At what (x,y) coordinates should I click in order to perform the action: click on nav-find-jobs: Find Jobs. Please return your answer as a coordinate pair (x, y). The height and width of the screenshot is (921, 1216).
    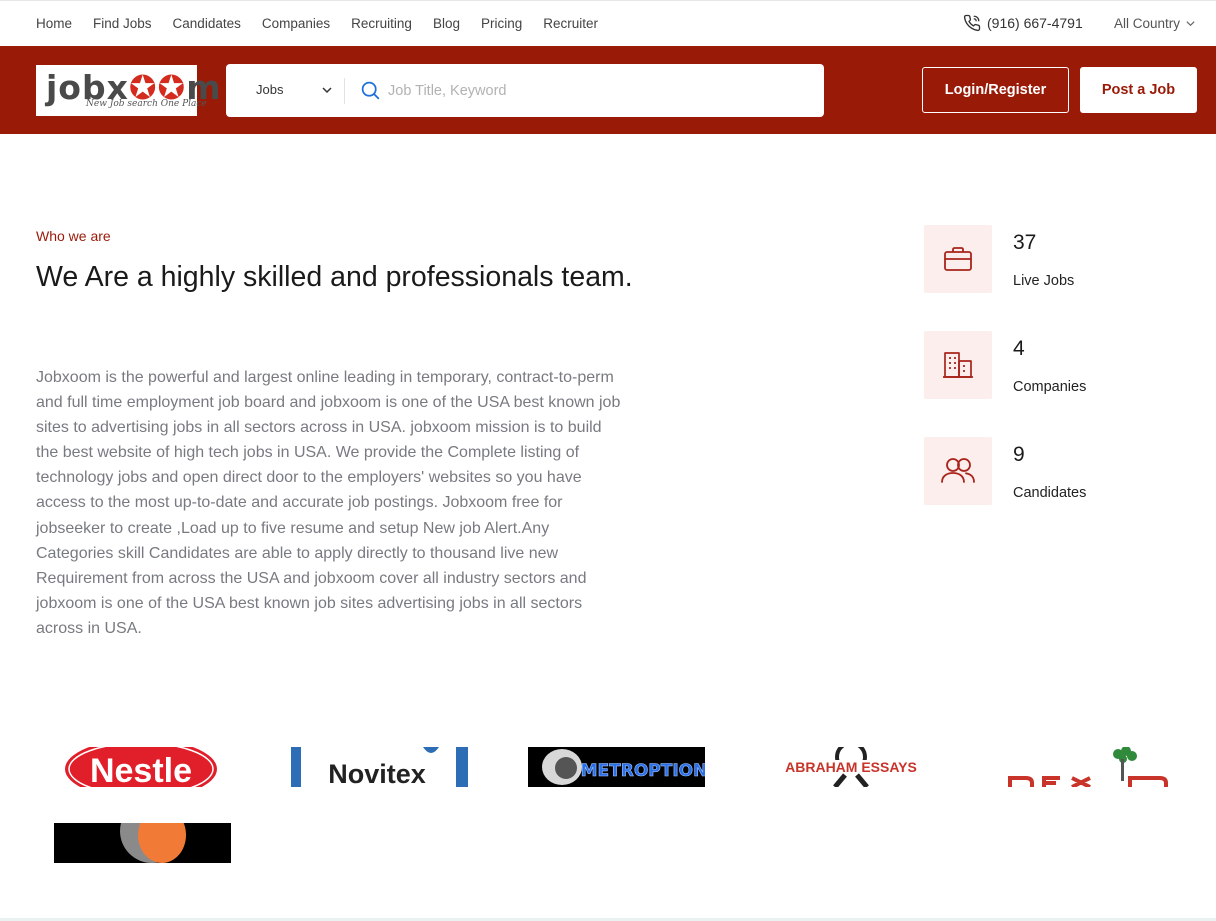
    Looking at the image, I should click on (122, 23).